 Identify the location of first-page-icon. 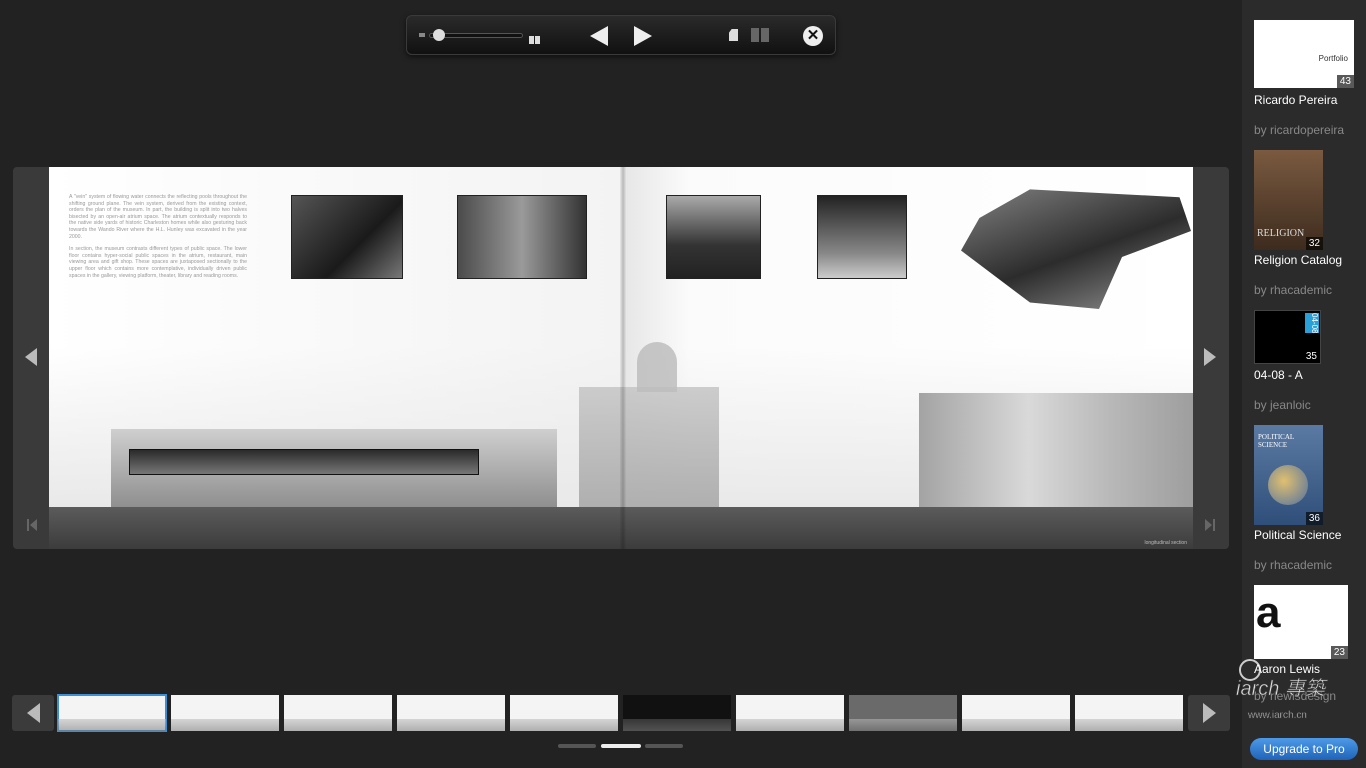
(32, 525).